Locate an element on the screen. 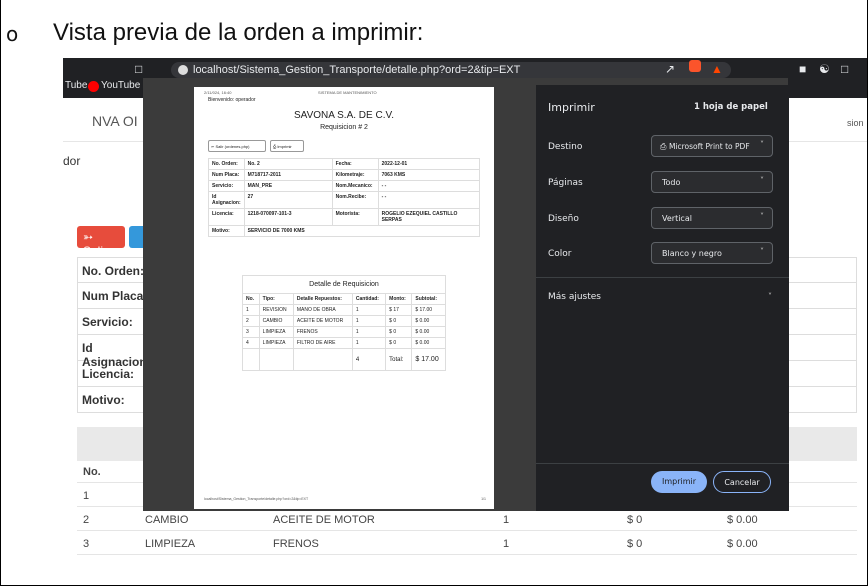  info-value: - - is located at coordinates (384, 197).